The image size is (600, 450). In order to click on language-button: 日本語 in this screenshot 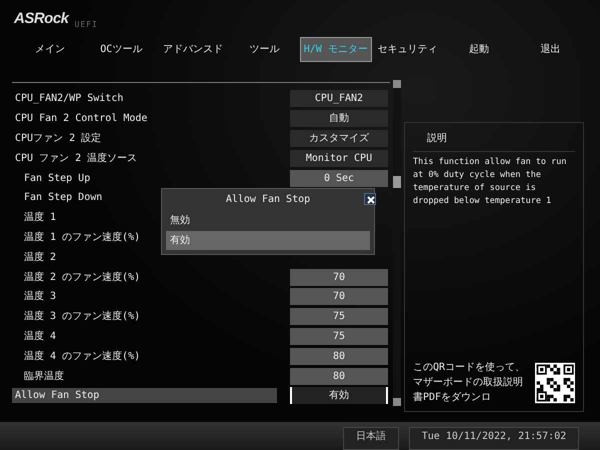, I will do `click(371, 438)`.